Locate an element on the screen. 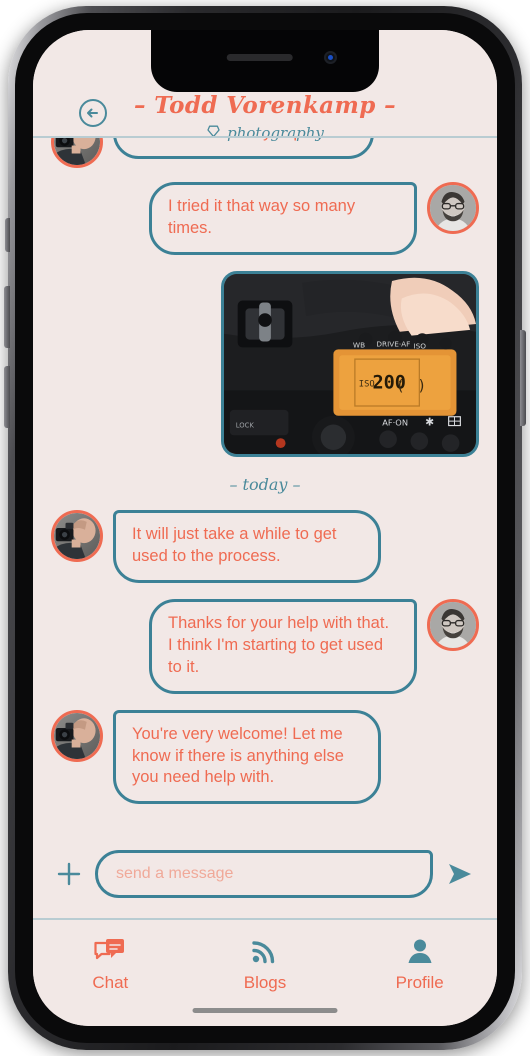 The image size is (530, 1056). tab-profile: Profile is located at coordinates (419, 964).